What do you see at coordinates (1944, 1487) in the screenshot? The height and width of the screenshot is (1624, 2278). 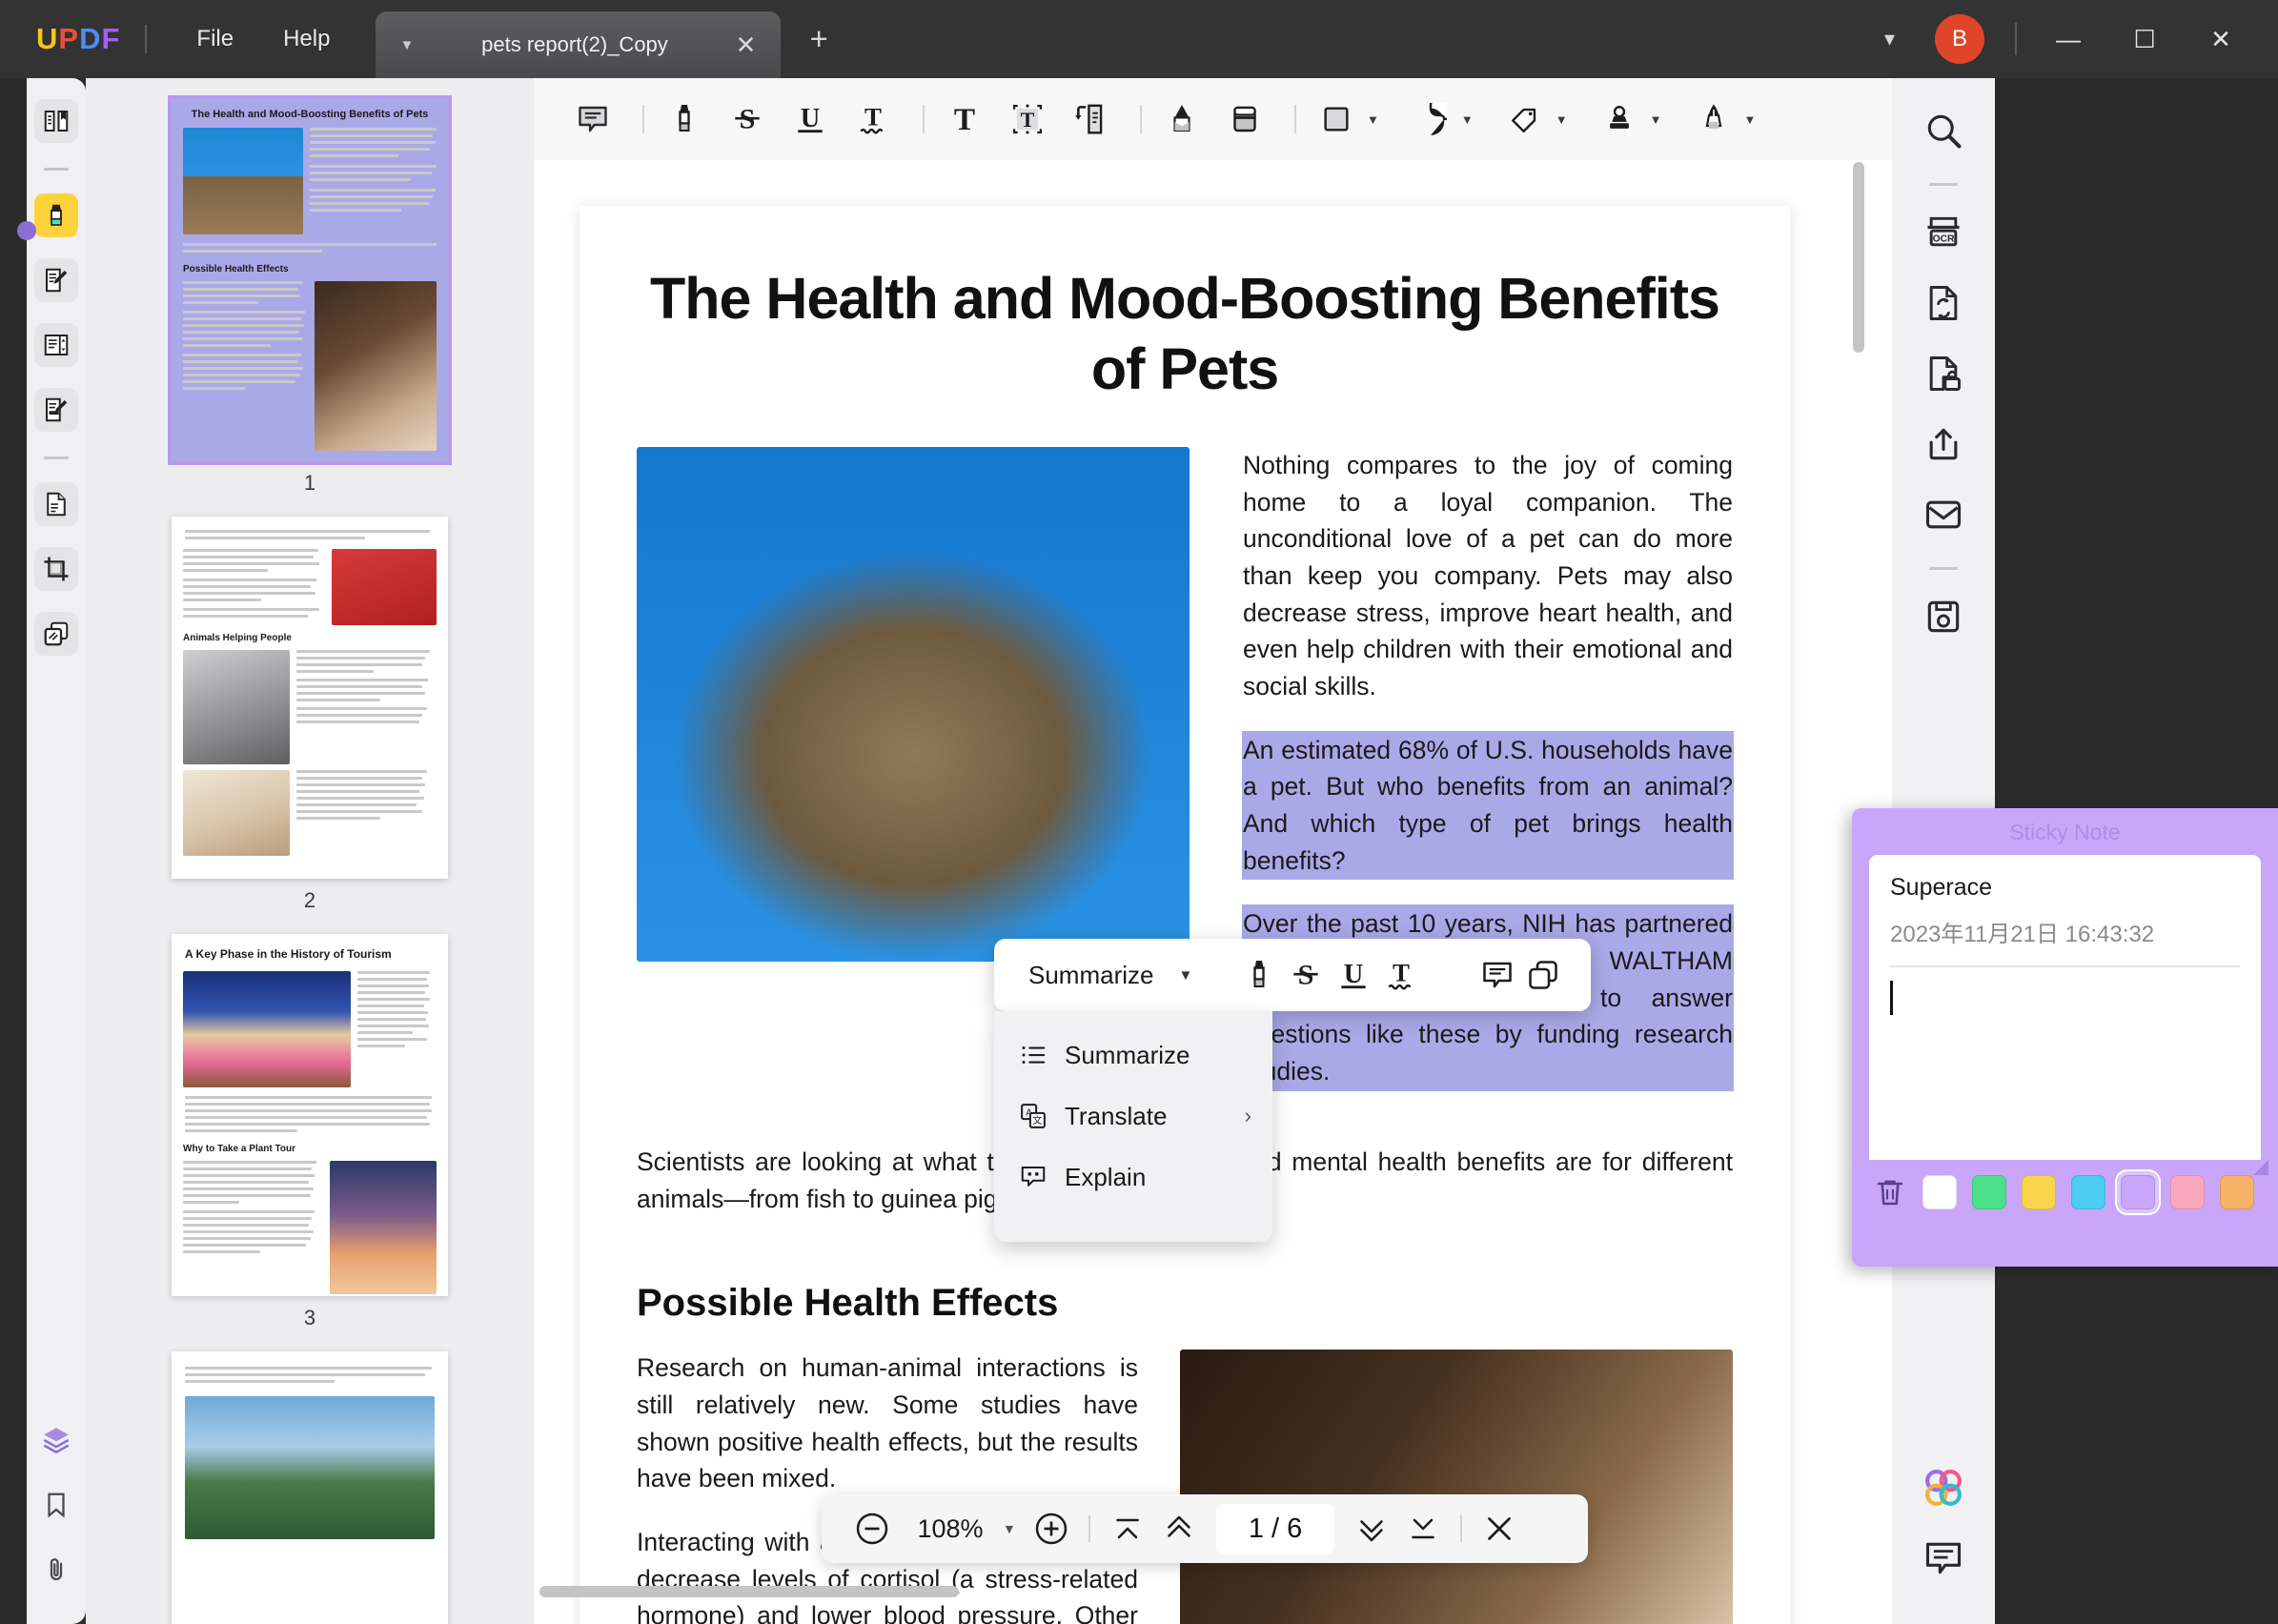 I see `ai-assistant-button` at bounding box center [1944, 1487].